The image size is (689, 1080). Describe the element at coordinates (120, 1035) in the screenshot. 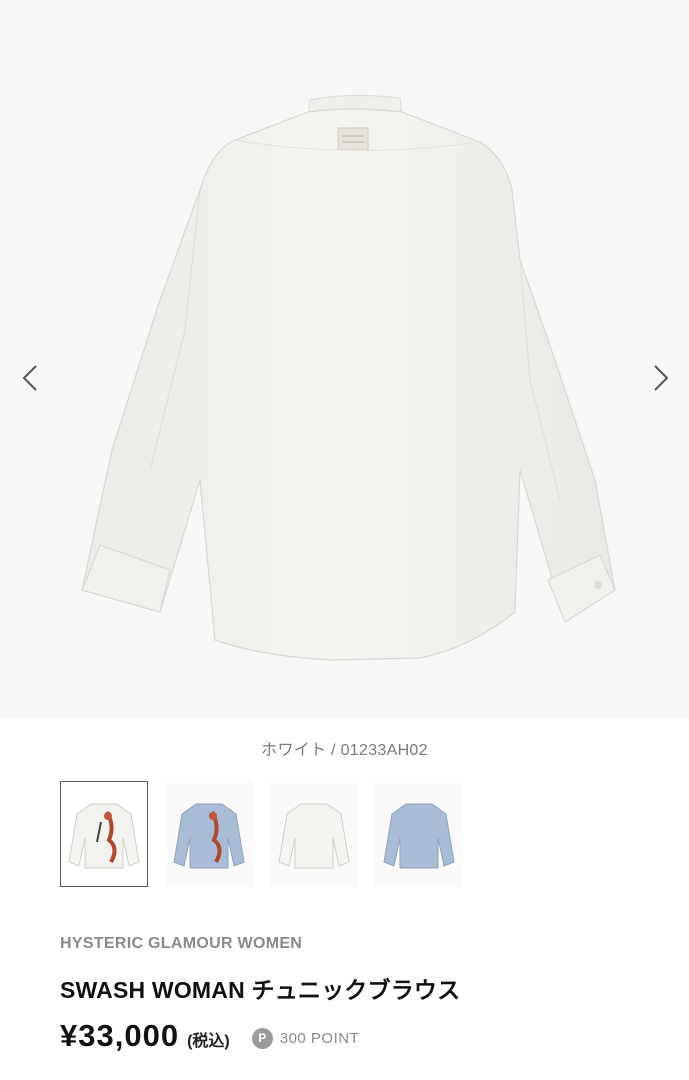

I see `price: ¥33,000` at that location.